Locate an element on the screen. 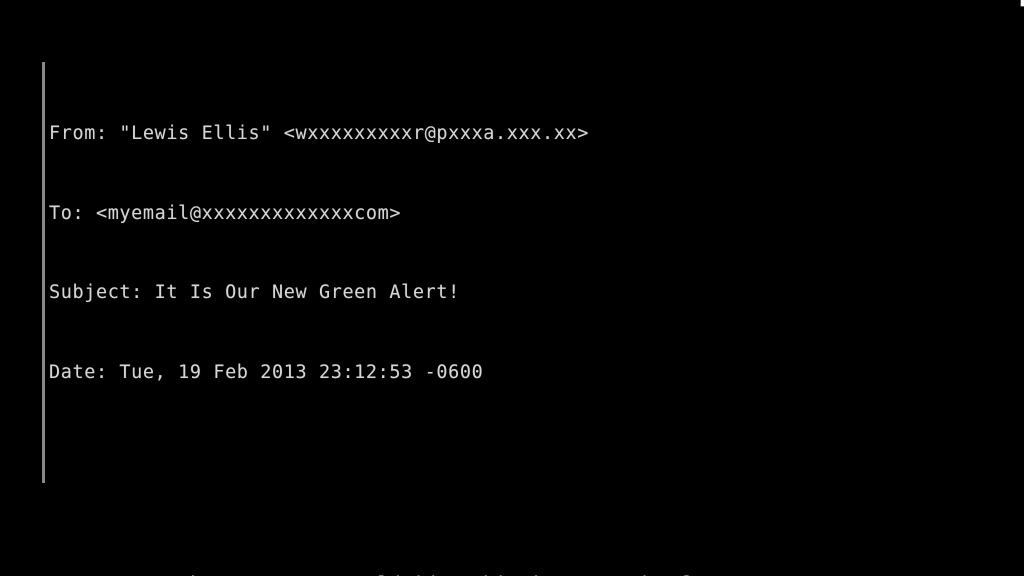  email-header-date: Date: Tue, 19 Feb 2013 23:12:53 -0600 is located at coordinates (266, 372).